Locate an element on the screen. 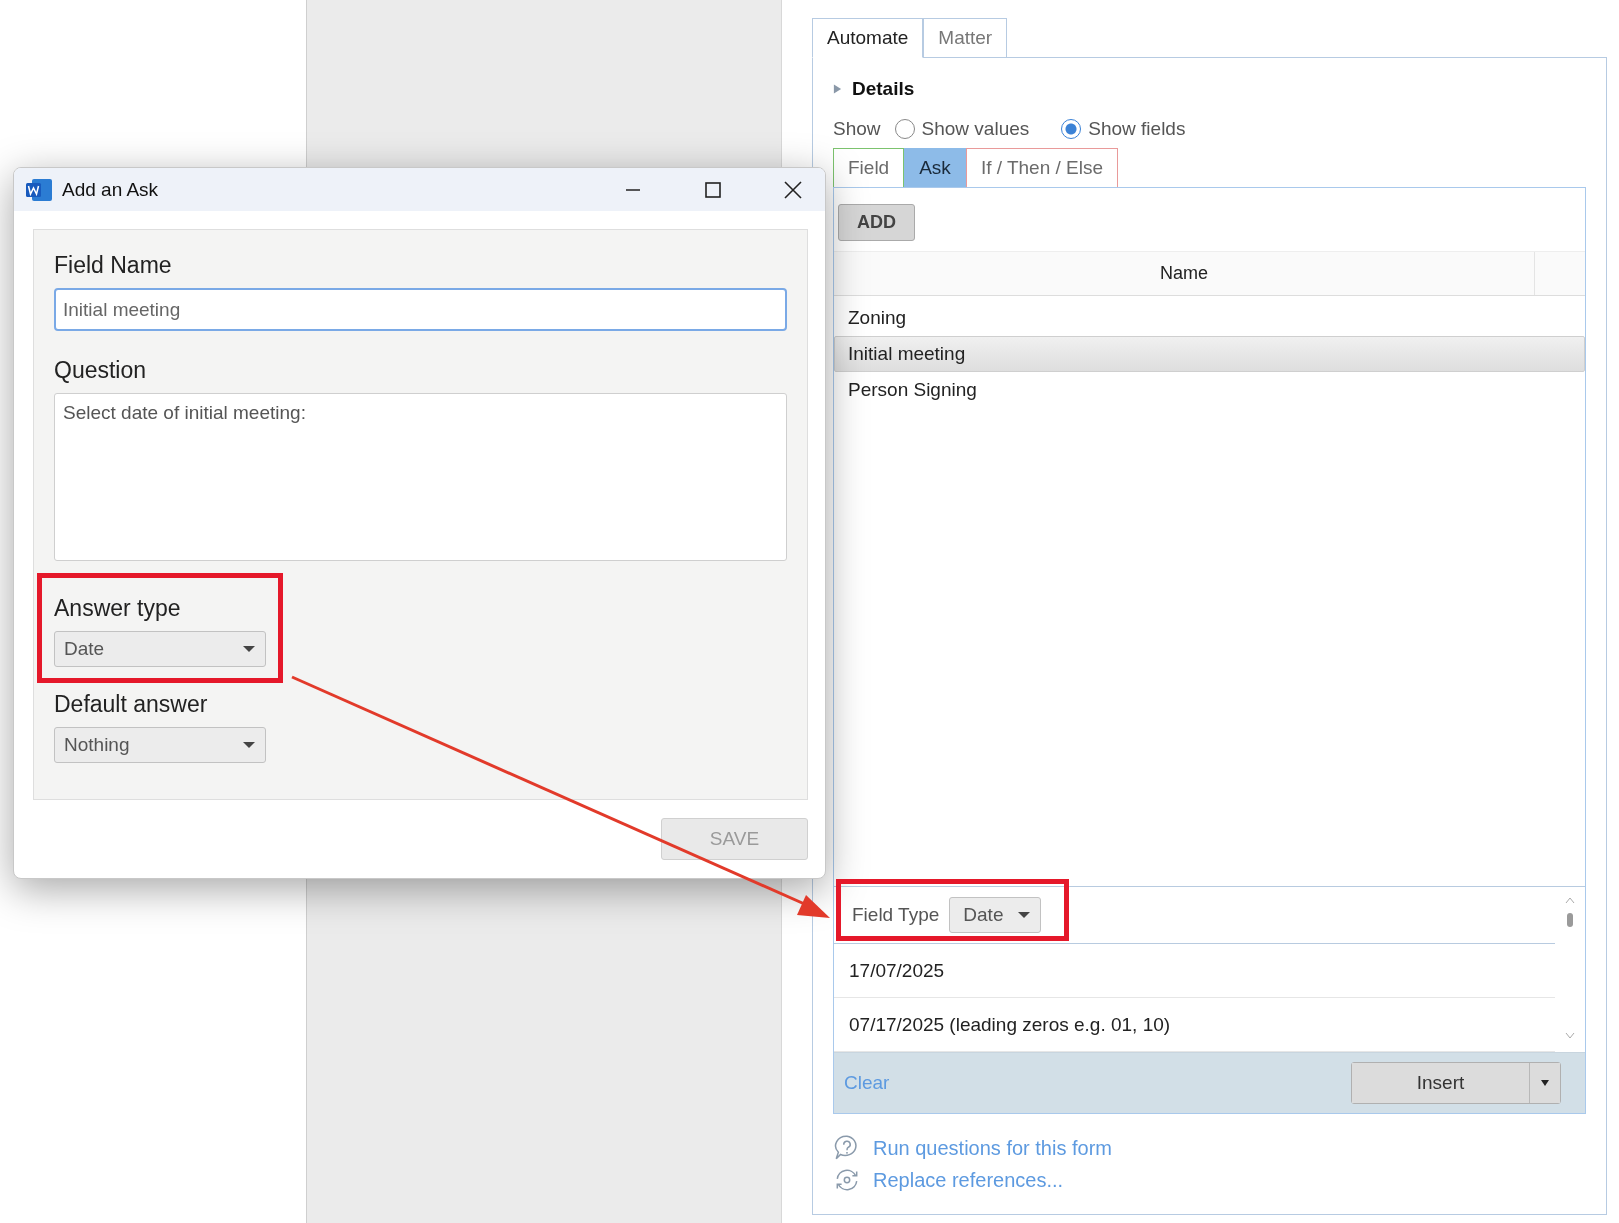 The image size is (1619, 1223). close-icon is located at coordinates (793, 189).